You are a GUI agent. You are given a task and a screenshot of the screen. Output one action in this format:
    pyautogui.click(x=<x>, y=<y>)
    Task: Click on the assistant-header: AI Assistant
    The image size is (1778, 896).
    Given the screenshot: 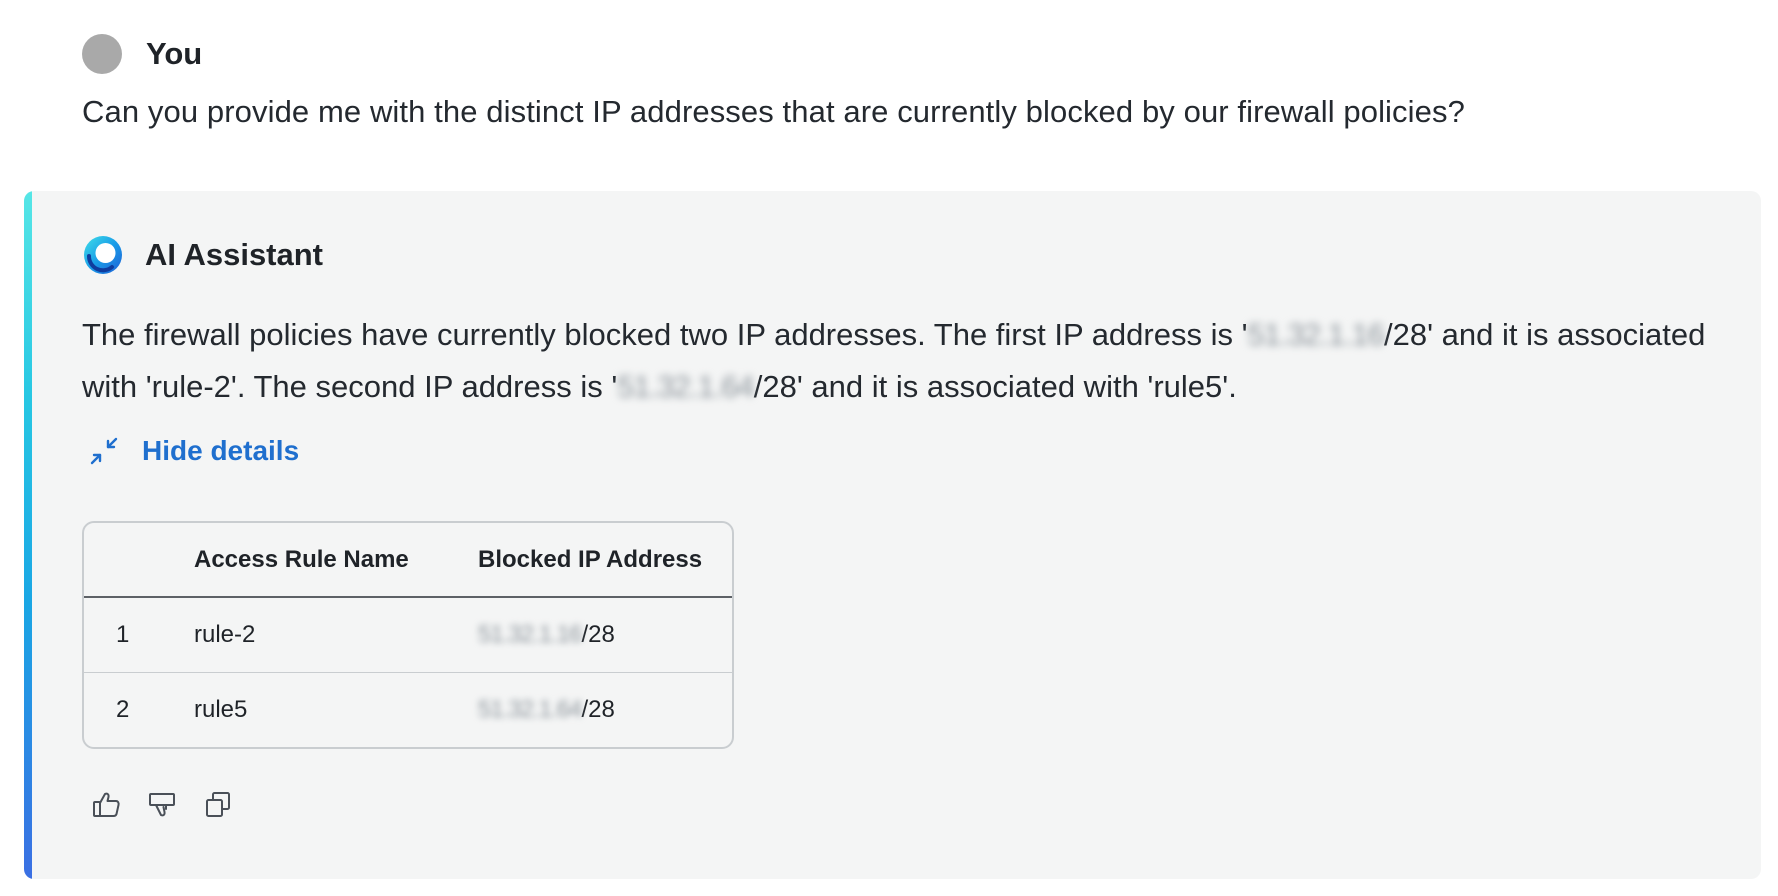 What is the action you would take?
    pyautogui.click(x=202, y=255)
    